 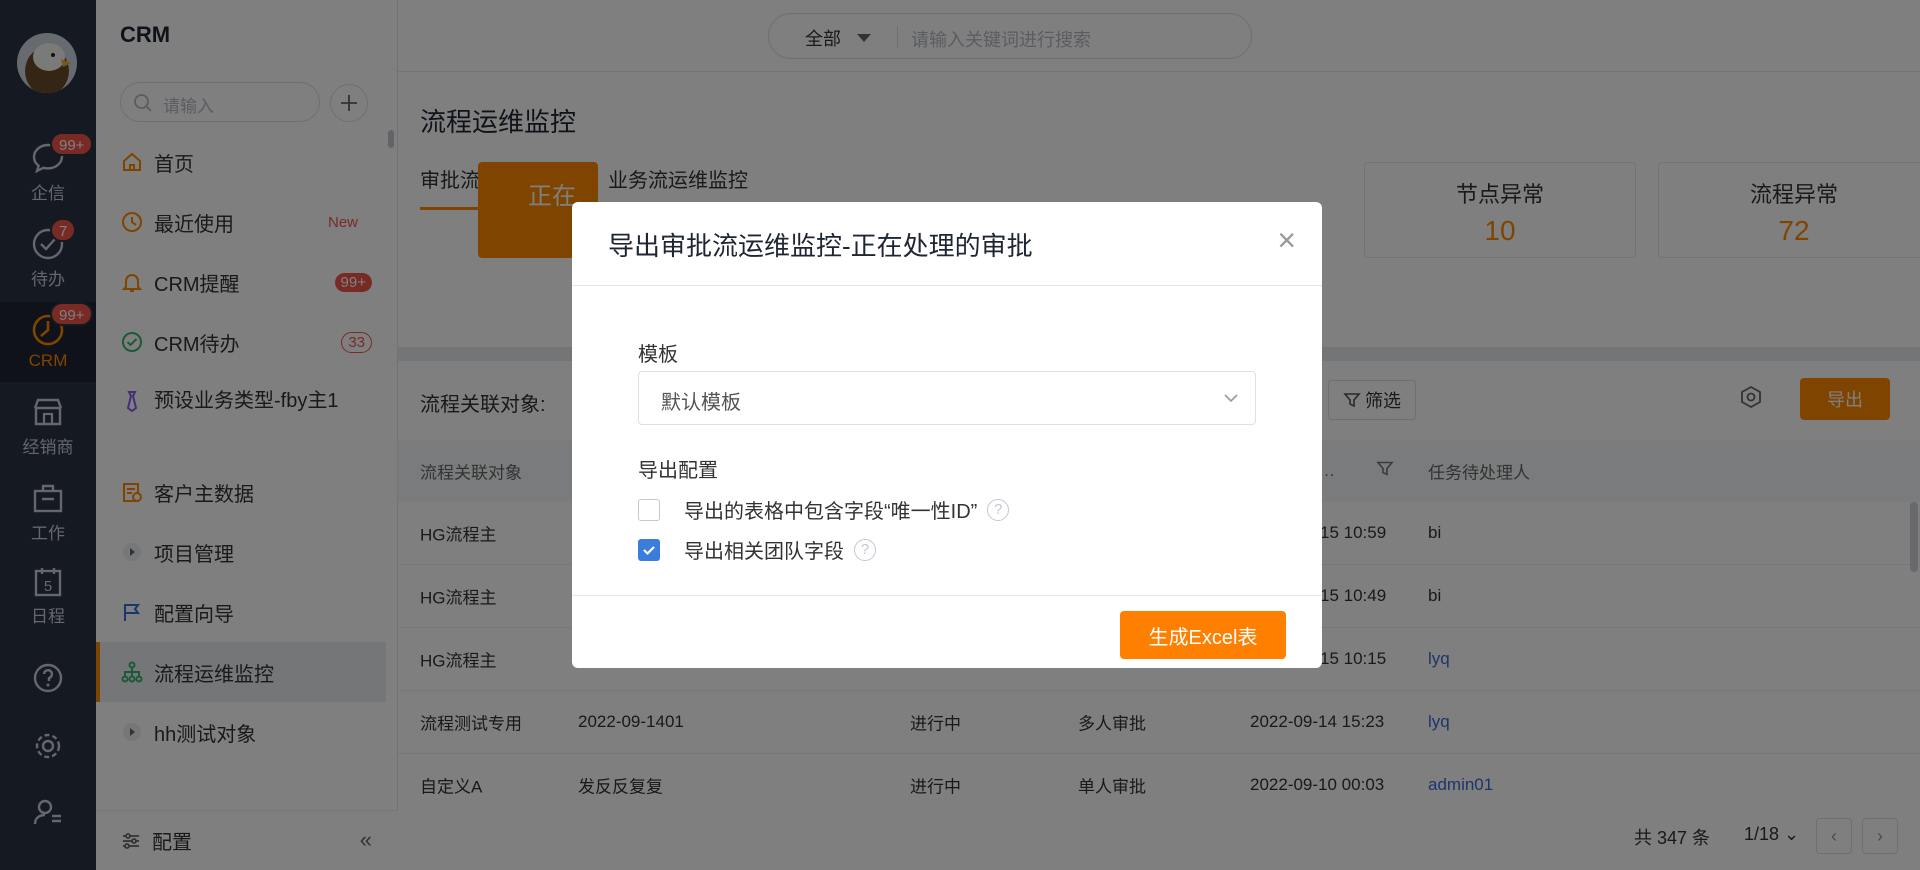 What do you see at coordinates (947, 631) in the screenshot?
I see `dialog-footer: 生成Excel表` at bounding box center [947, 631].